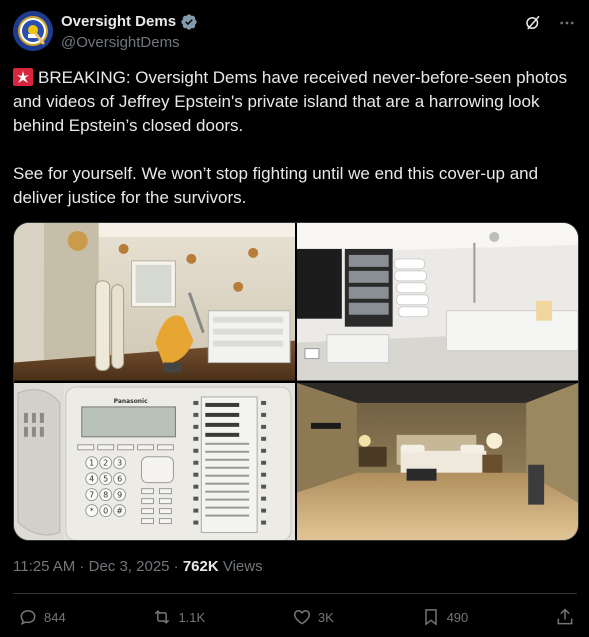 The width and height of the screenshot is (589, 637). What do you see at coordinates (550, 23) in the screenshot?
I see `header-actions` at bounding box center [550, 23].